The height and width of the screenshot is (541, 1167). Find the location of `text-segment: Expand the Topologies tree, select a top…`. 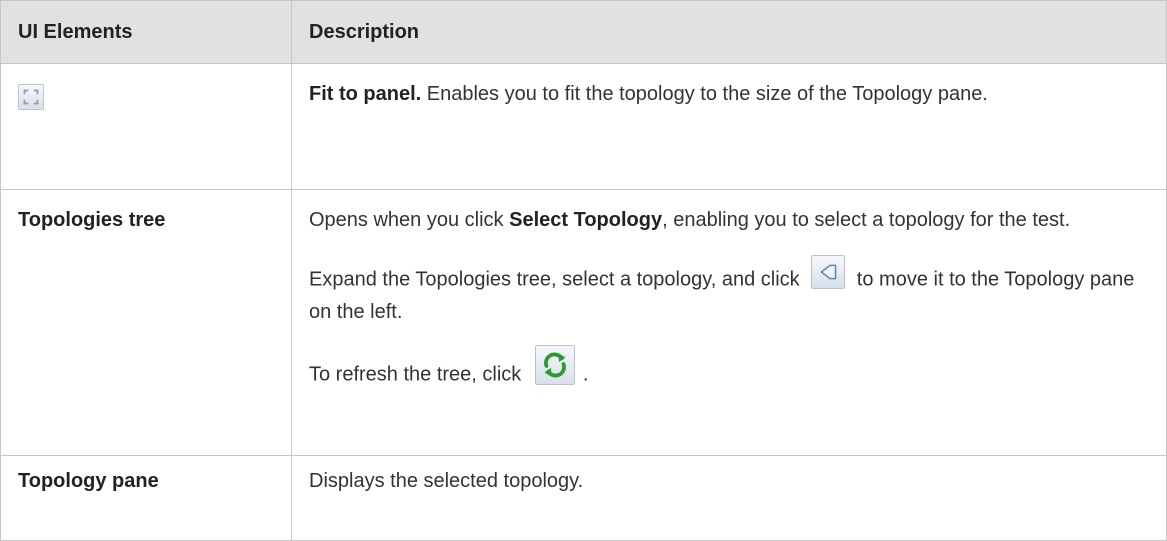

text-segment: Expand the Topologies tree, select a top… is located at coordinates (557, 279).